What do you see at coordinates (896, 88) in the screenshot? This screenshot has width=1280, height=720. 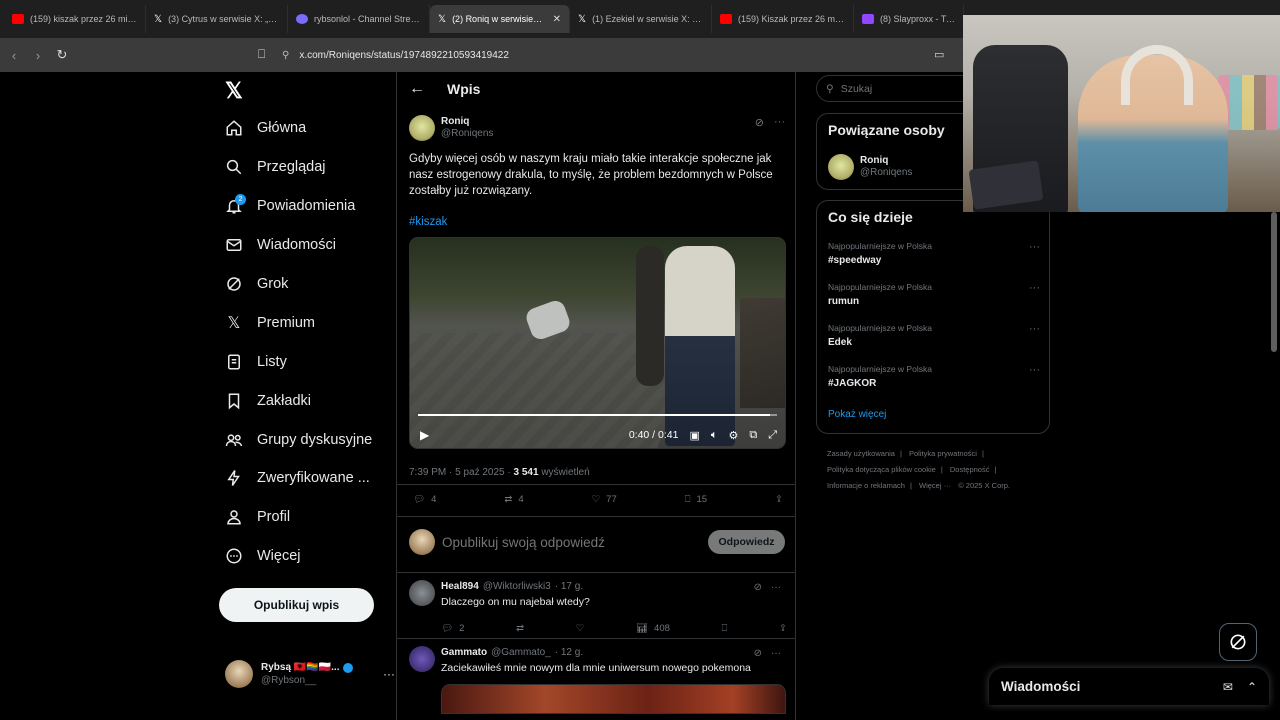 I see `search-input: ⚲ Szukaj` at bounding box center [896, 88].